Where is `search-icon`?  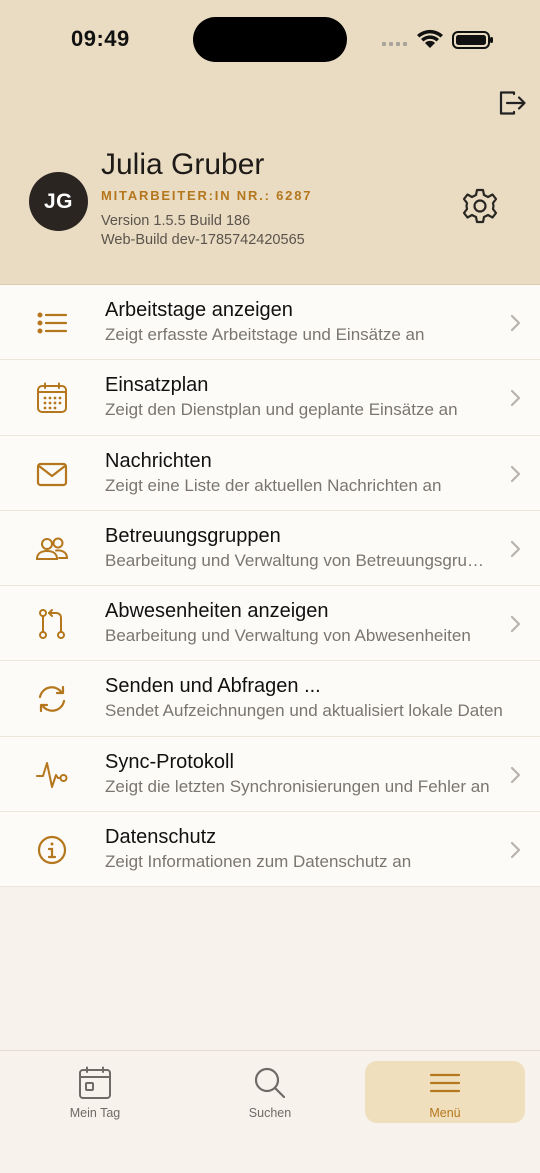 search-icon is located at coordinates (270, 1083).